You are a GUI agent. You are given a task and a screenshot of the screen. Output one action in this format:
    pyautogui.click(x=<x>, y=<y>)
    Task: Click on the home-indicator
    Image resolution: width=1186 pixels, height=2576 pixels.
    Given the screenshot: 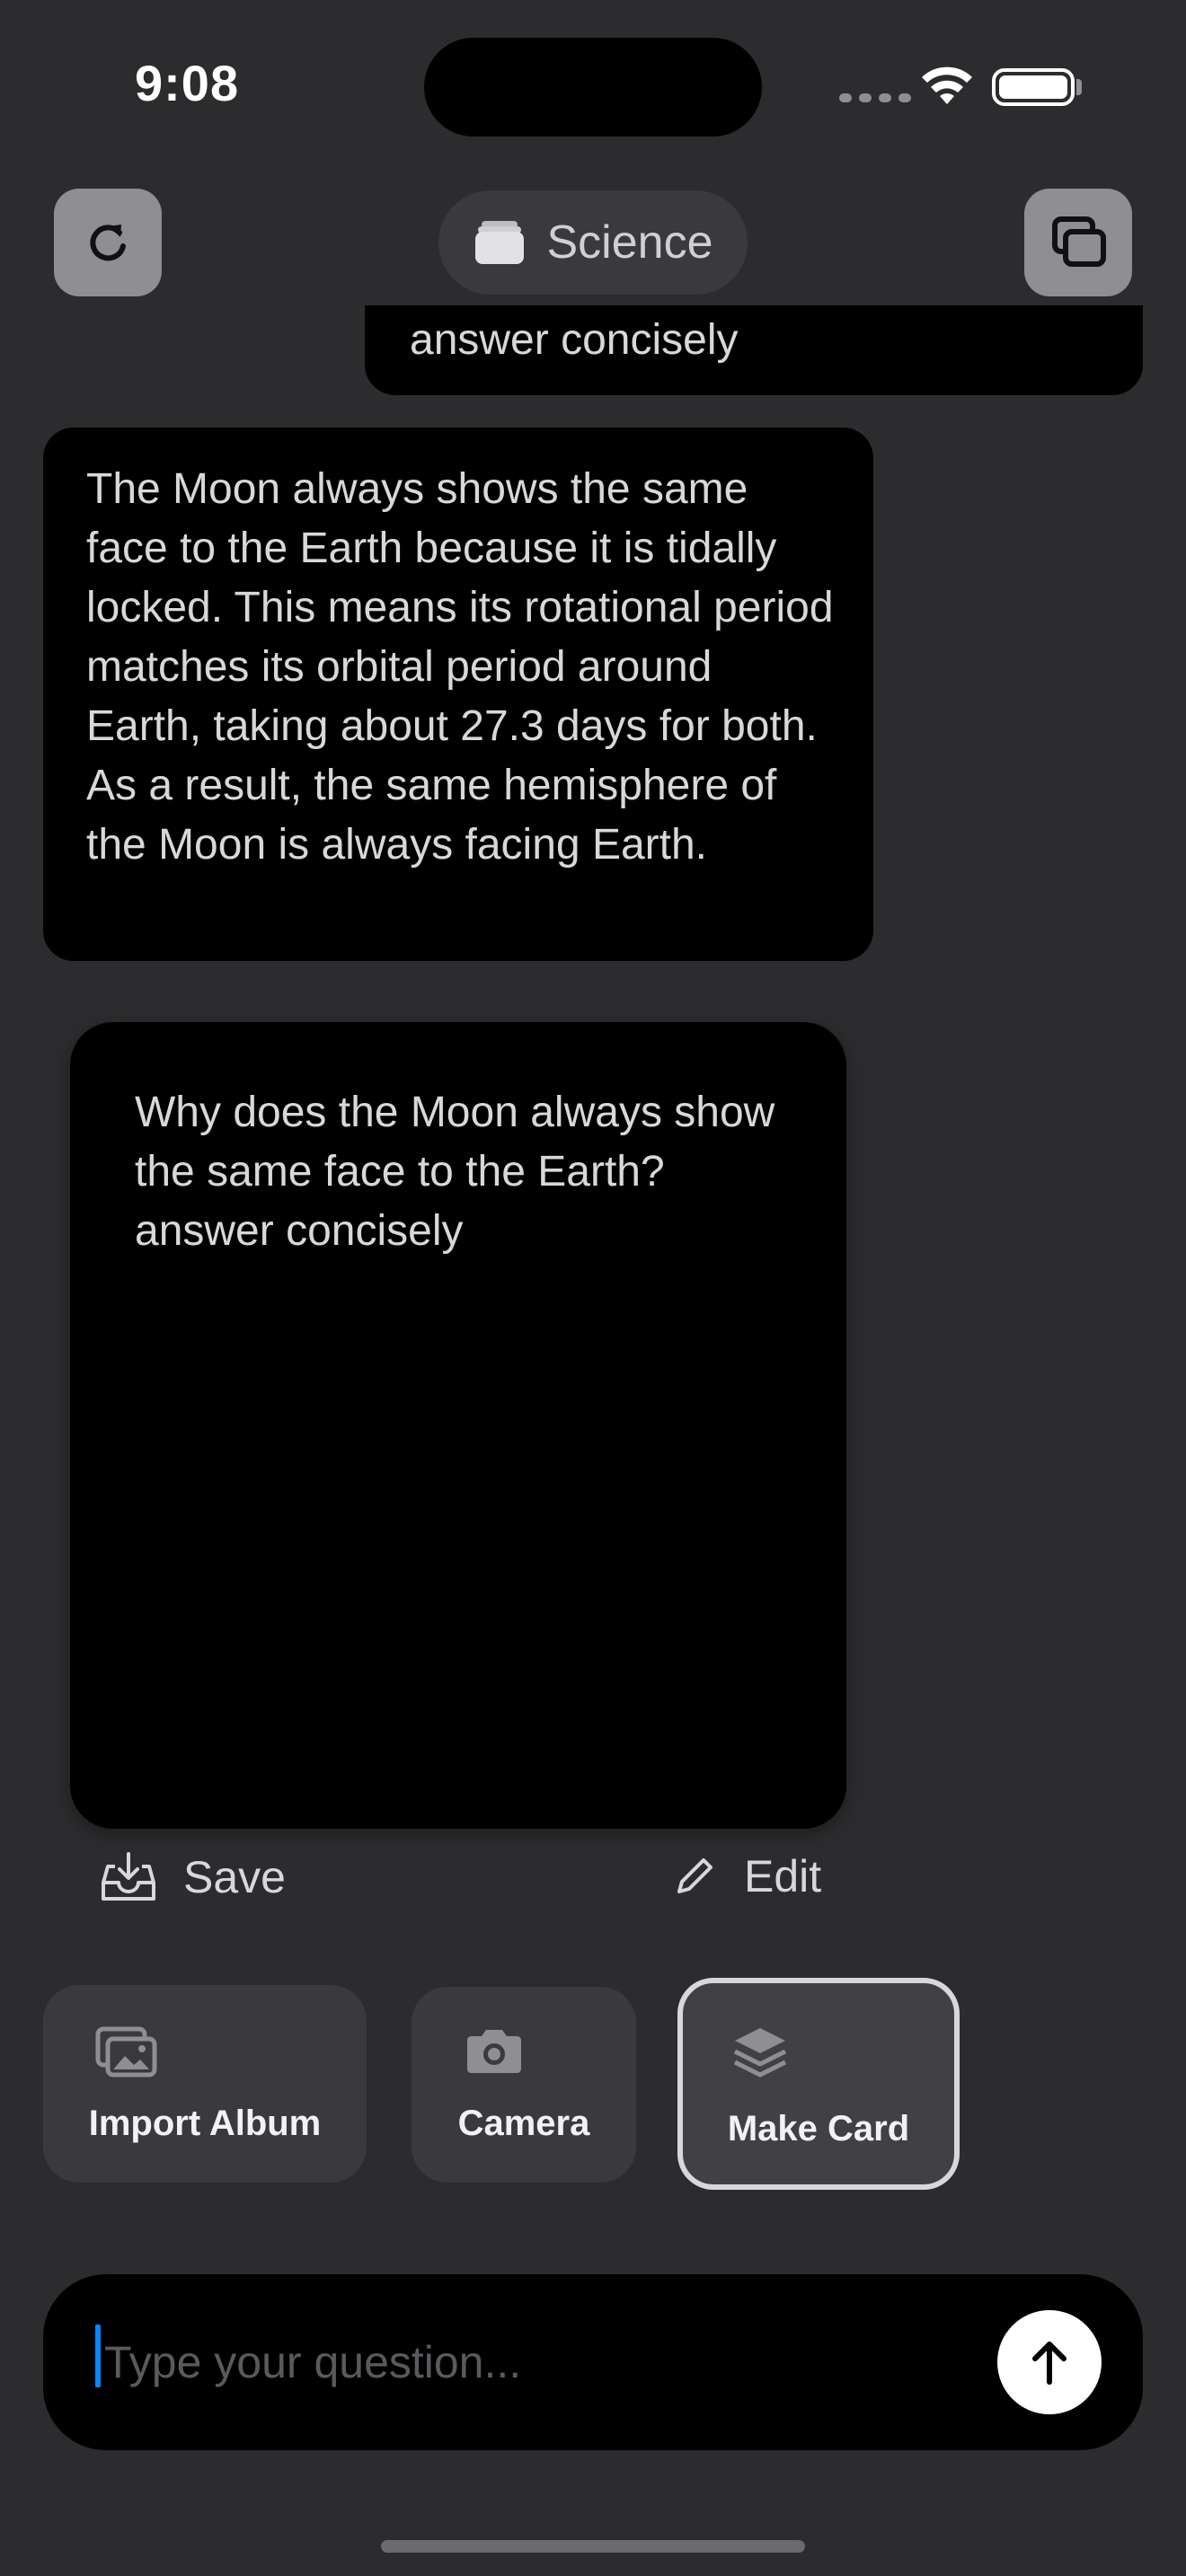 What is the action you would take?
    pyautogui.click(x=593, y=2546)
    